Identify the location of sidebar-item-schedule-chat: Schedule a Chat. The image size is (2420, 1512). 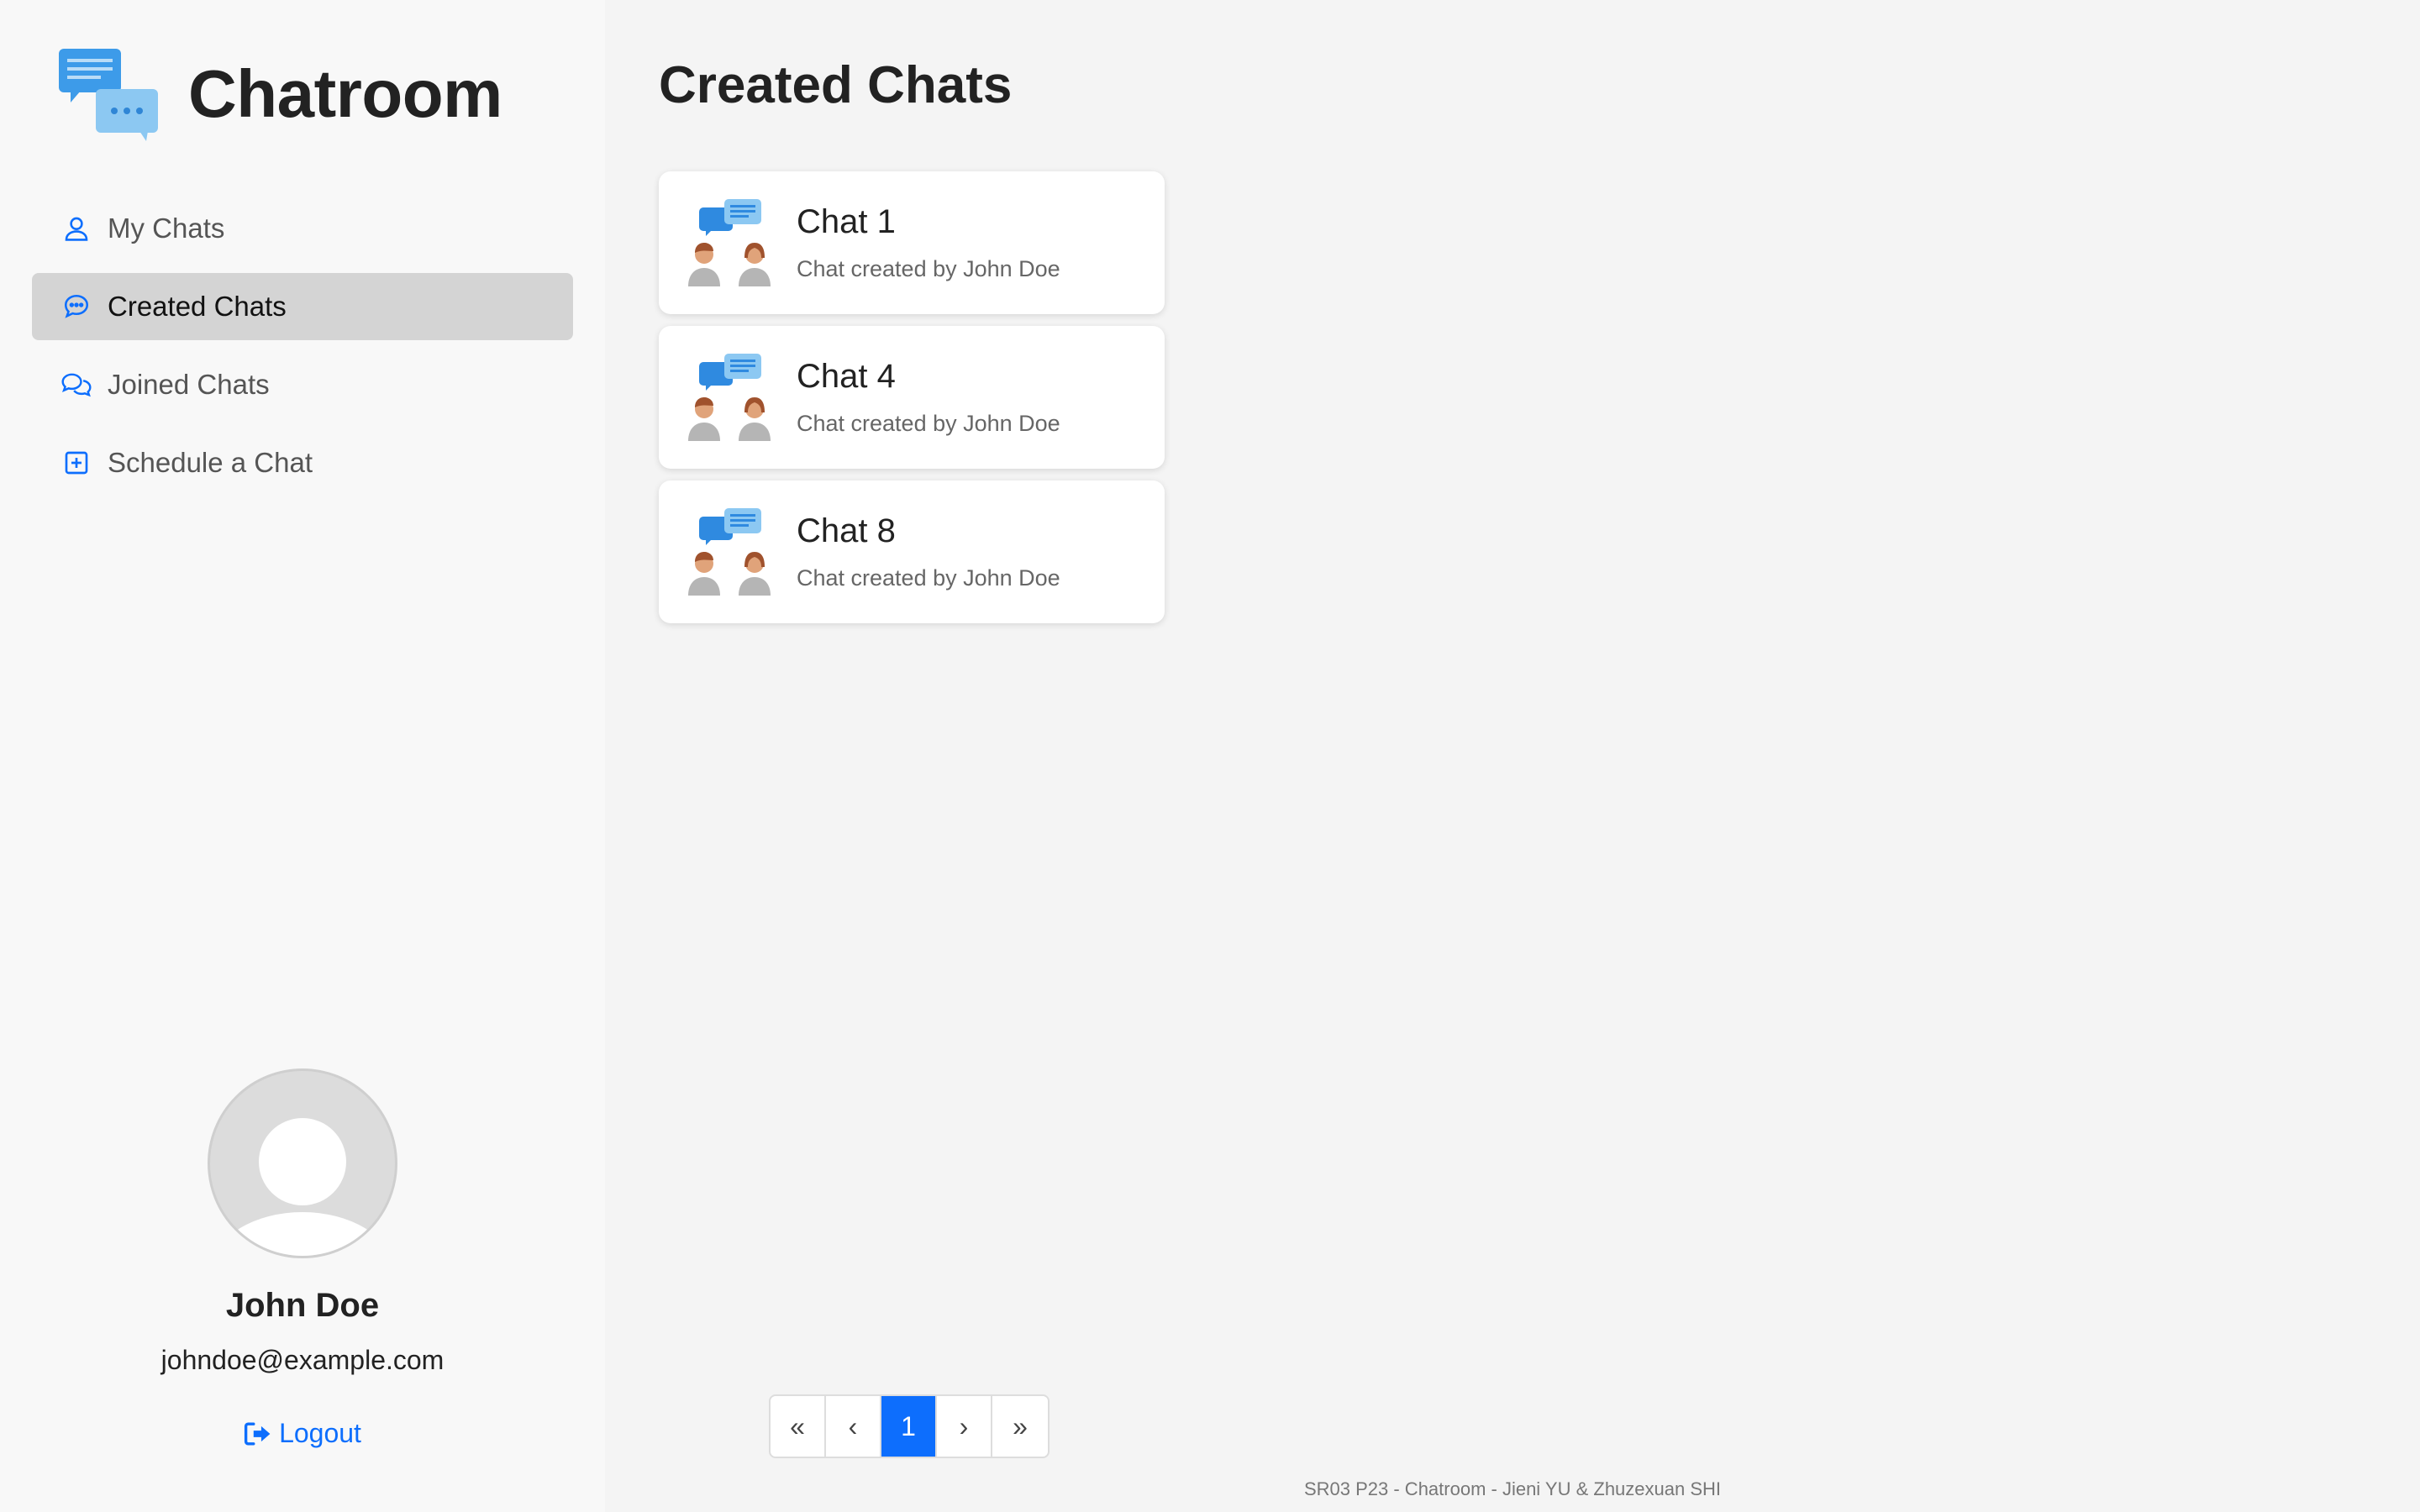
(302, 462).